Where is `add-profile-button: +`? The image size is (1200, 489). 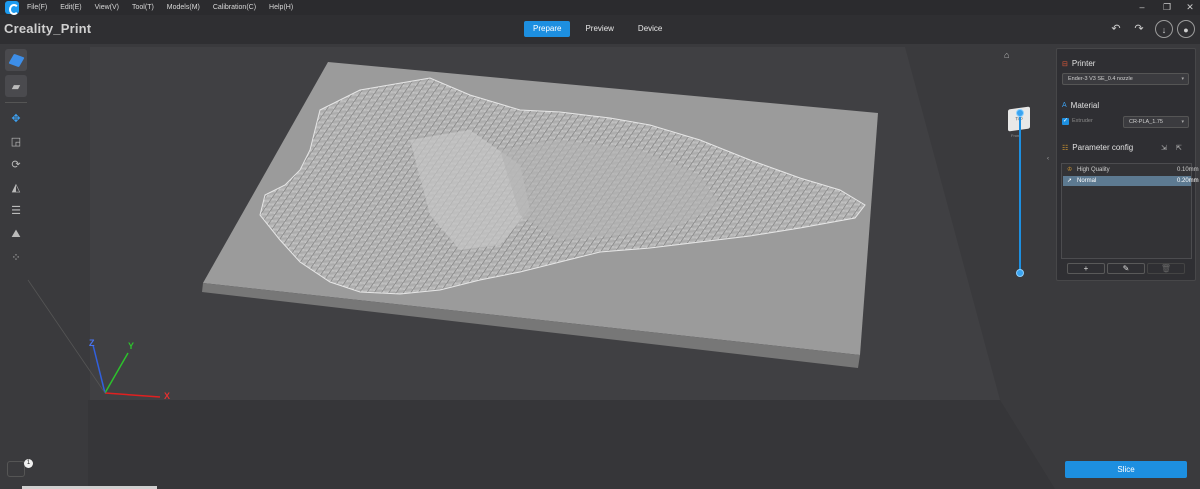
add-profile-button: + is located at coordinates (1086, 268).